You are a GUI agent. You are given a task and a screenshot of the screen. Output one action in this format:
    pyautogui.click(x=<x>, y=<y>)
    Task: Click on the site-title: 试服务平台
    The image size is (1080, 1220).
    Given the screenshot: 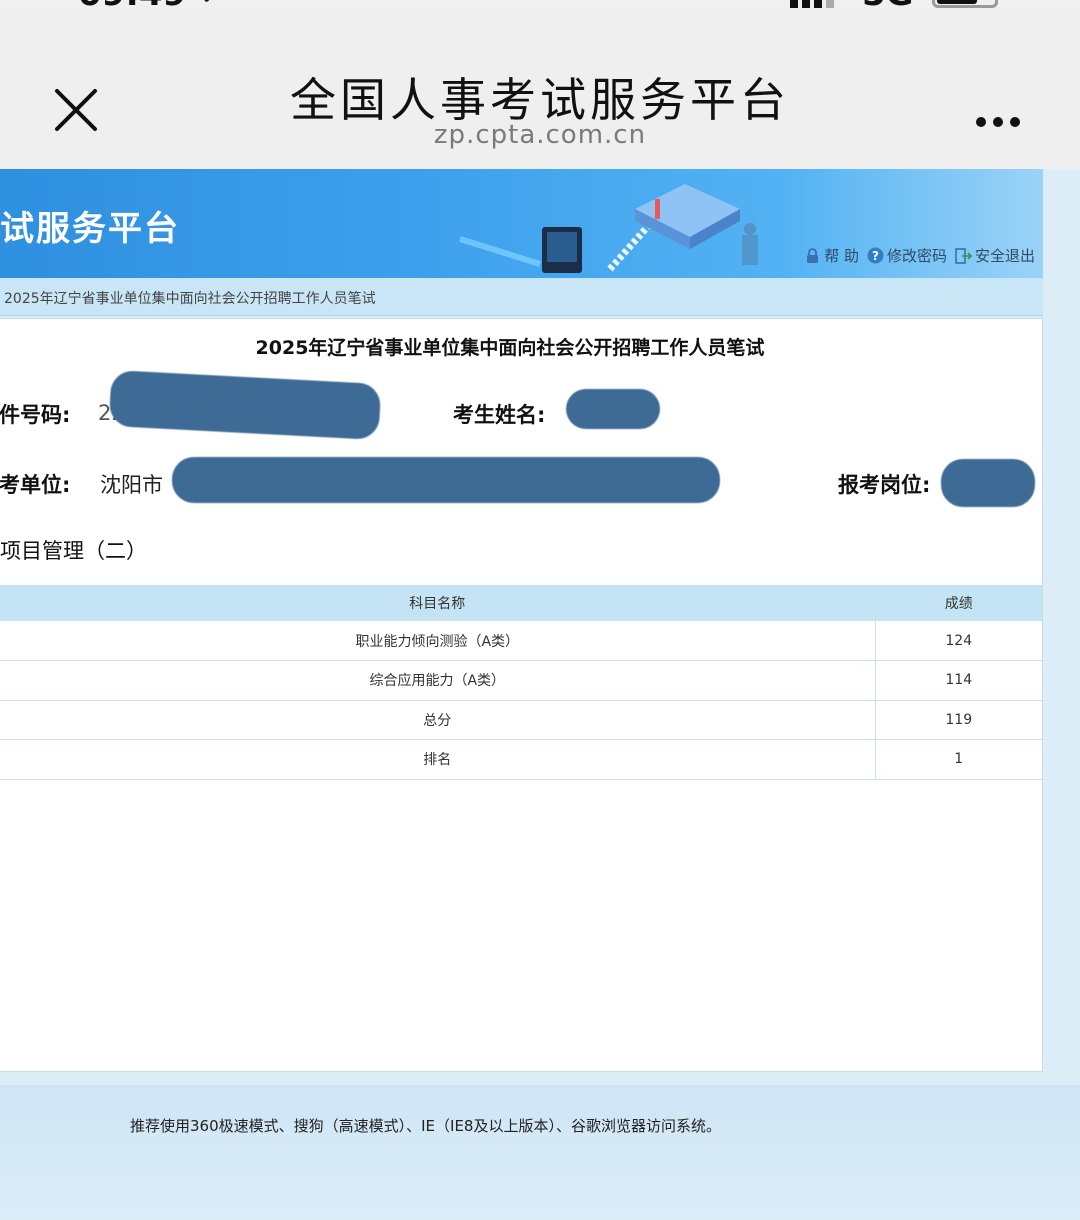 What is the action you would take?
    pyautogui.click(x=90, y=229)
    